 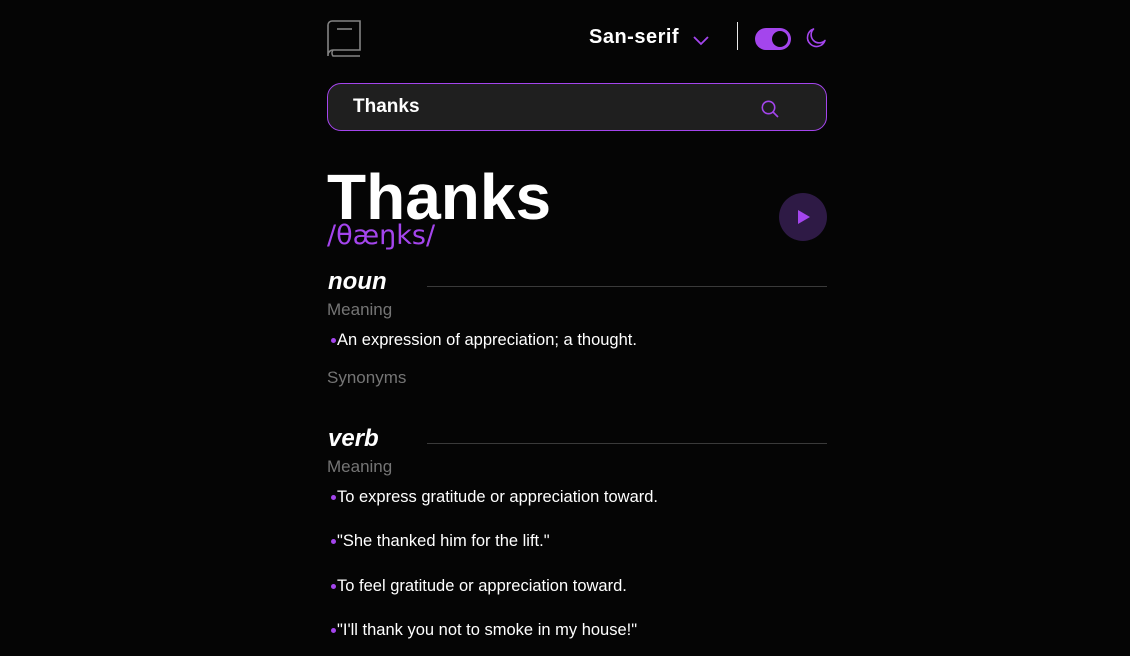 I want to click on play-icon, so click(x=804, y=217).